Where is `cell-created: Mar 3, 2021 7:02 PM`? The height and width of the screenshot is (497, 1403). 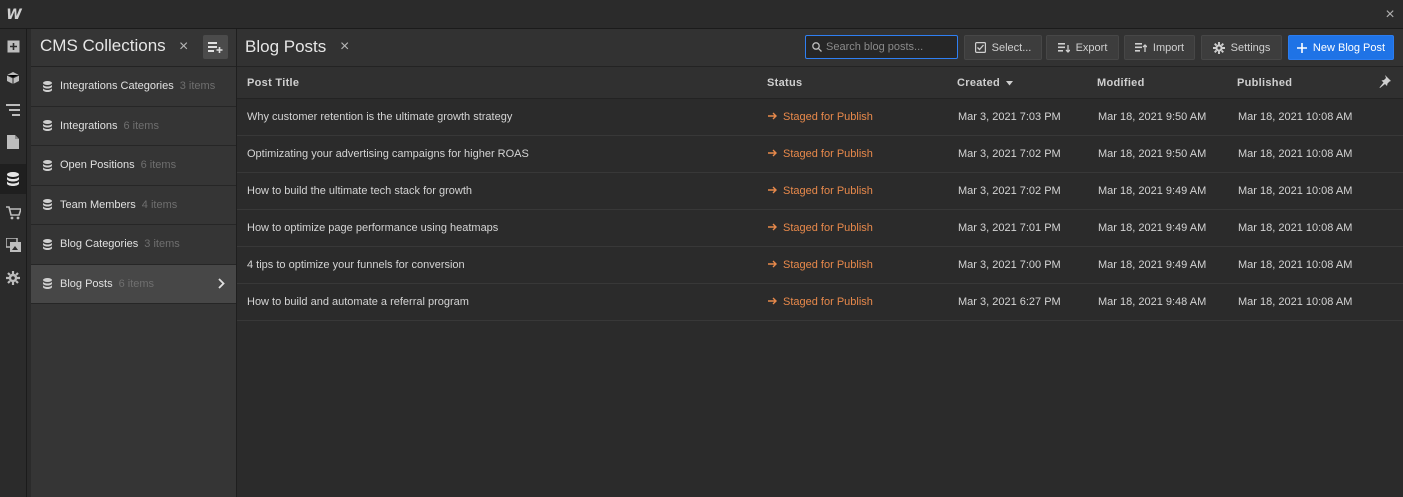 cell-created: Mar 3, 2021 7:02 PM is located at coordinates (1009, 154).